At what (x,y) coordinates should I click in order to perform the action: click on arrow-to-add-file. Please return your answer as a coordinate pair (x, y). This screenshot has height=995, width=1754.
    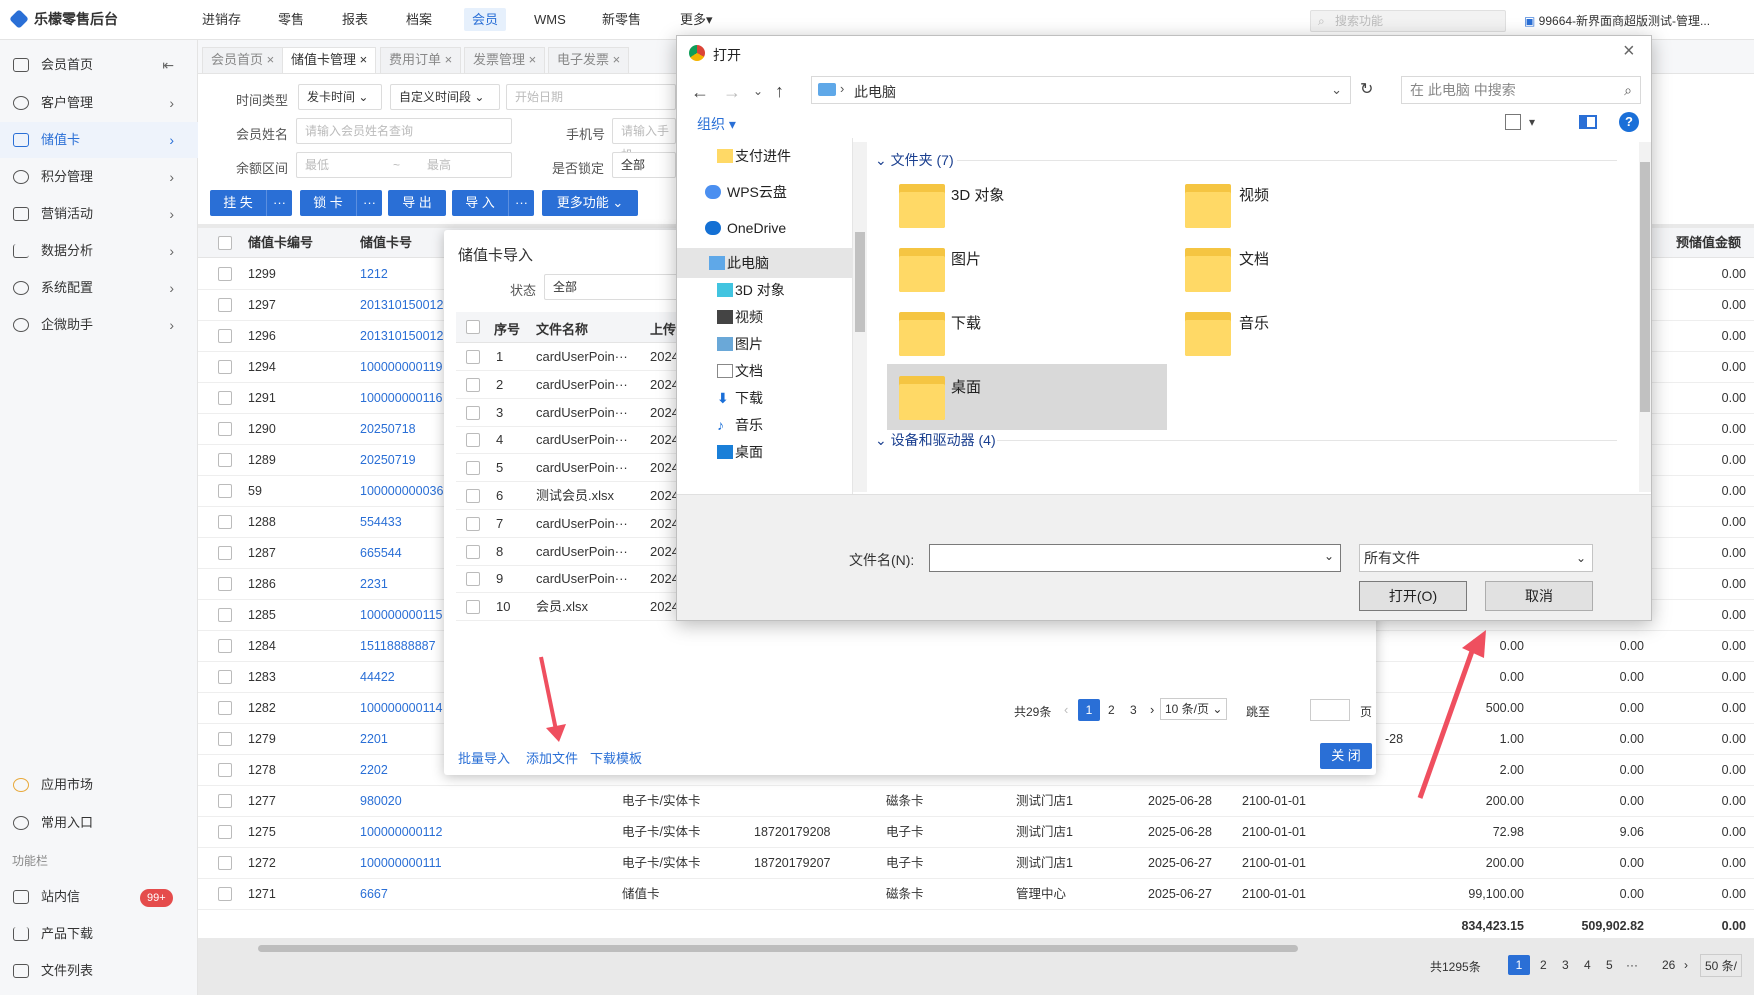
    Looking at the image, I should click on (548, 693).